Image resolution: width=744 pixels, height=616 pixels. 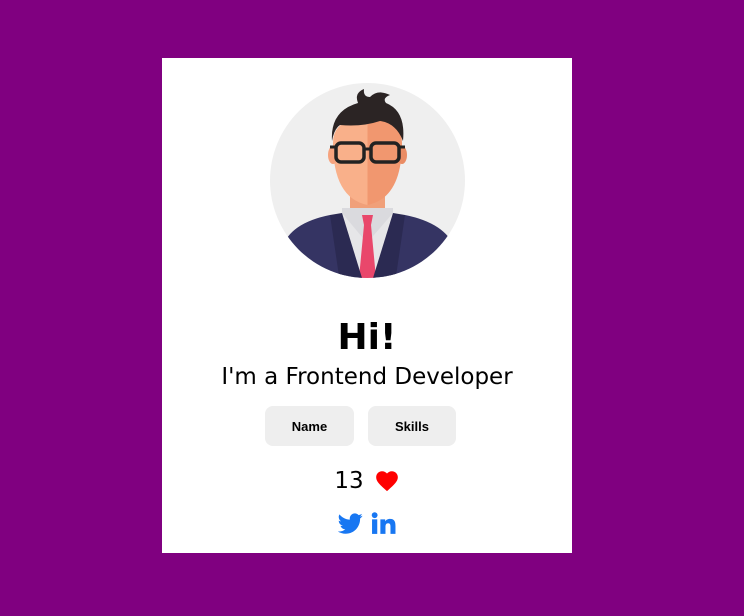 I want to click on likes-counter: 13, so click(x=367, y=481).